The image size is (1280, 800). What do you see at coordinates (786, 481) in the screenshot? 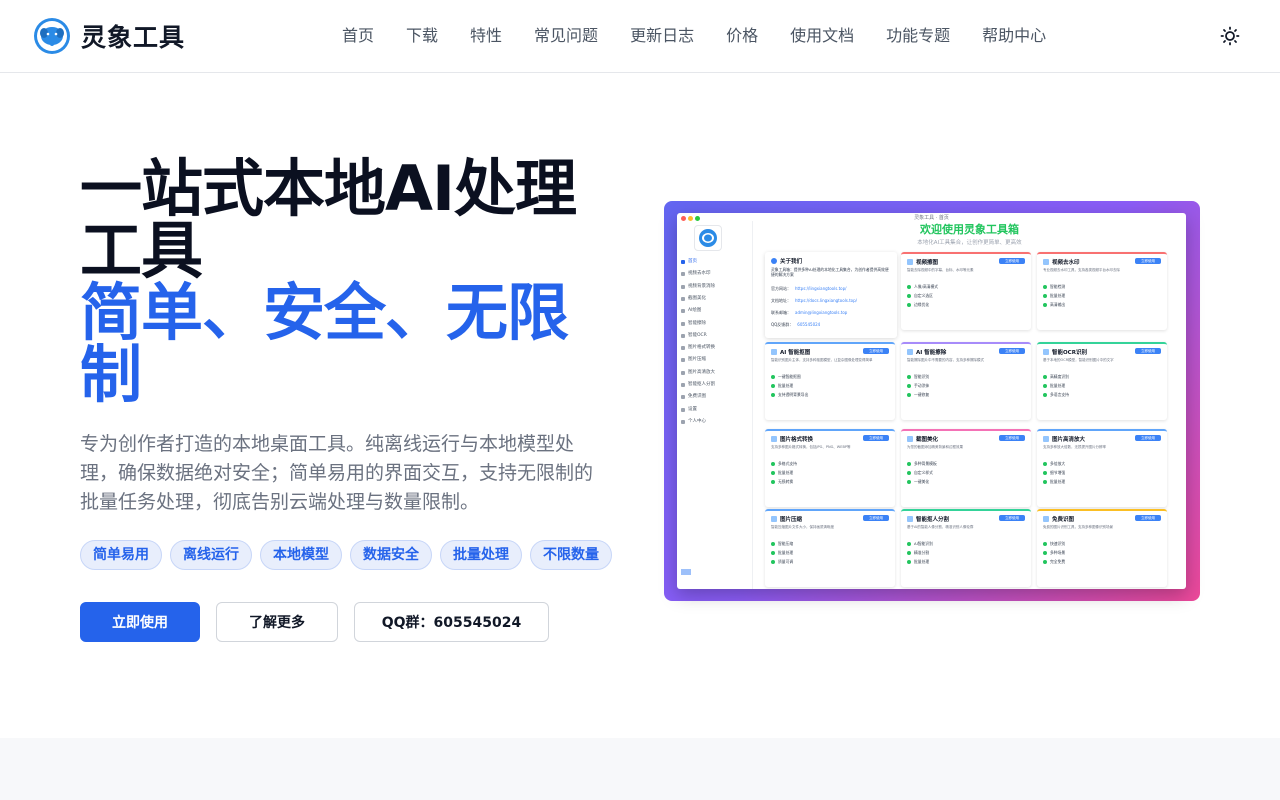
I see `tool-feature-label: 无损转换` at bounding box center [786, 481].